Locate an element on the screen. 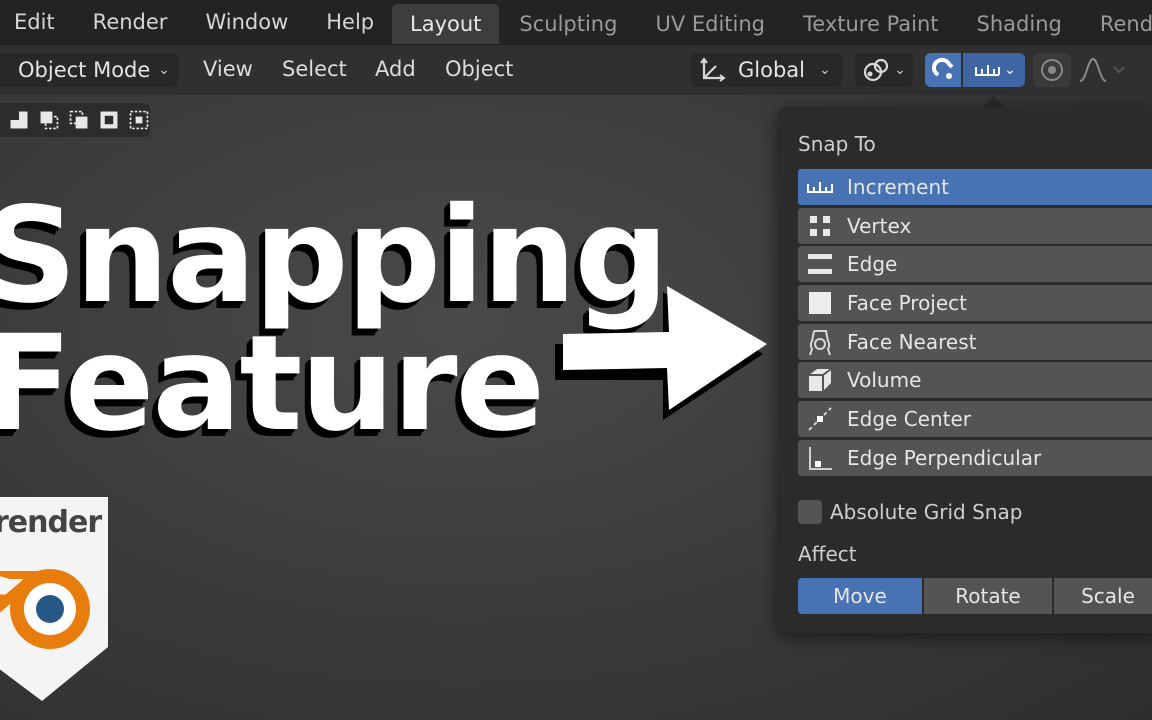 This screenshot has height=720, width=1152. absolute-grid-snap-row: Absolute Grid Snap is located at coordinates (910, 512).